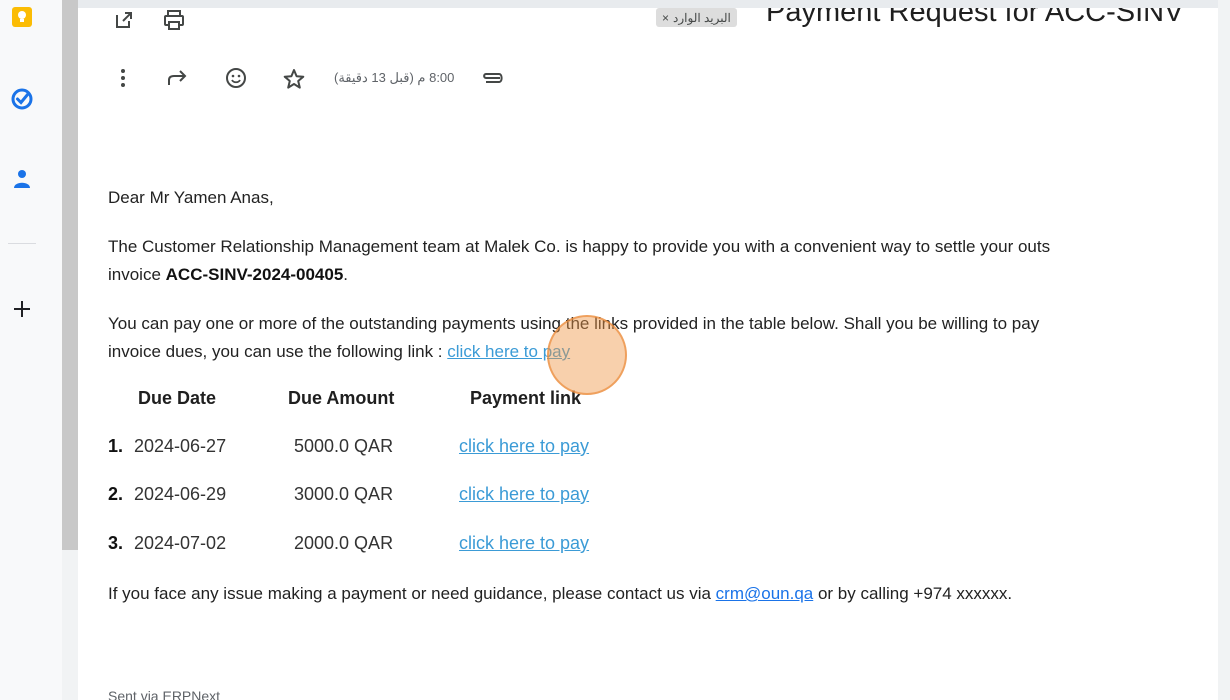  What do you see at coordinates (116, 446) in the screenshot?
I see `row-number: 1.` at bounding box center [116, 446].